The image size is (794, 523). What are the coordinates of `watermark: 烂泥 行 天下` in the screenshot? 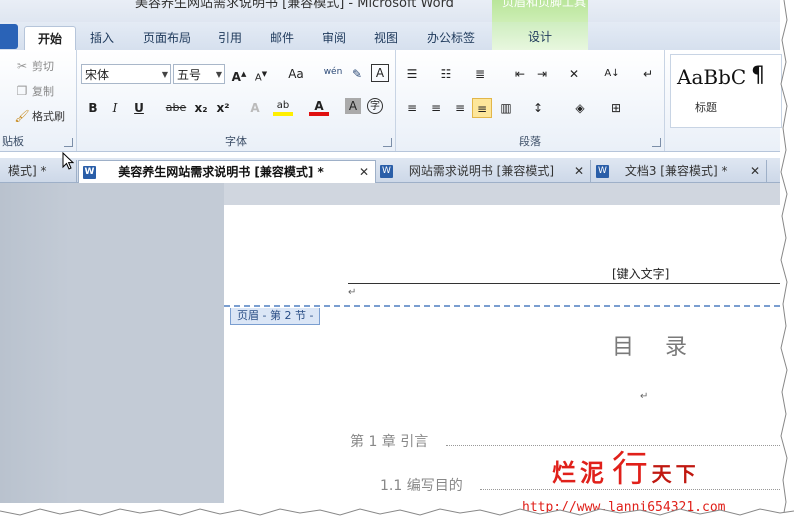 It's located at (626, 466).